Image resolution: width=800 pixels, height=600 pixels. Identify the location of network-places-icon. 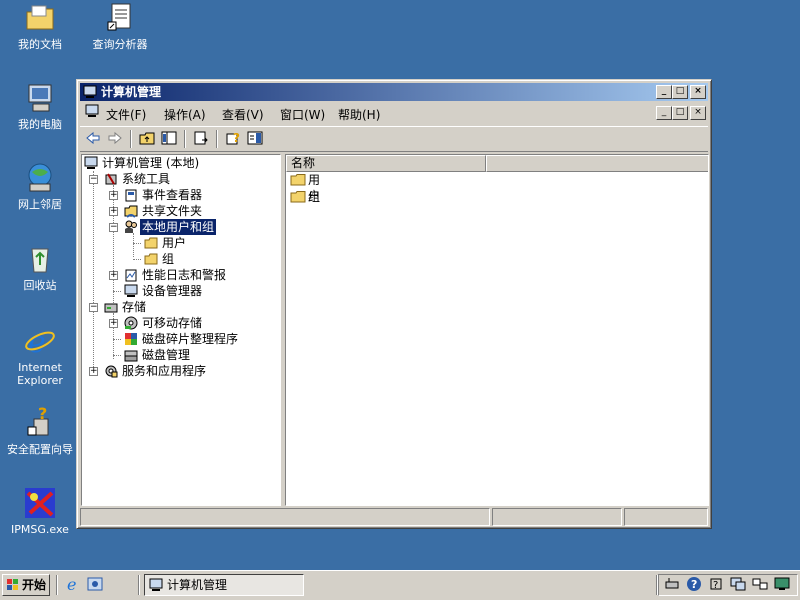
(40, 178).